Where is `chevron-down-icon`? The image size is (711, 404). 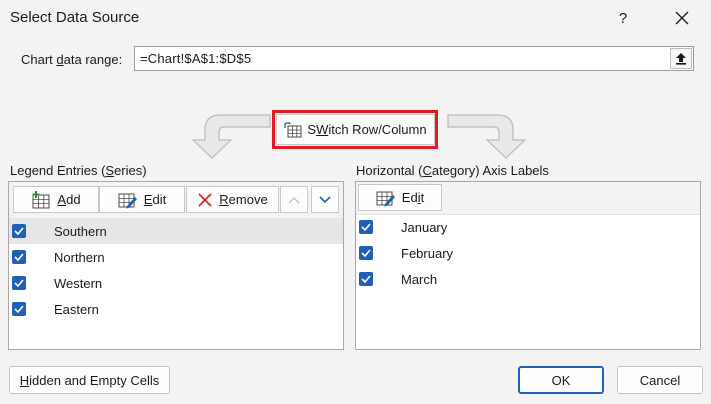 chevron-down-icon is located at coordinates (325, 199).